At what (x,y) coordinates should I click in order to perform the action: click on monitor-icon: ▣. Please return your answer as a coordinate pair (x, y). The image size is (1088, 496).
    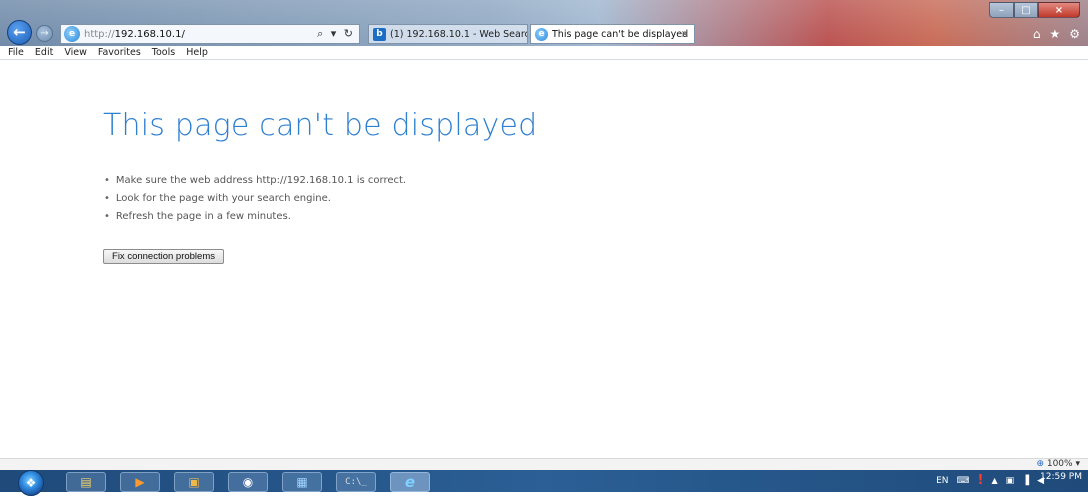
    Looking at the image, I should click on (1010, 481).